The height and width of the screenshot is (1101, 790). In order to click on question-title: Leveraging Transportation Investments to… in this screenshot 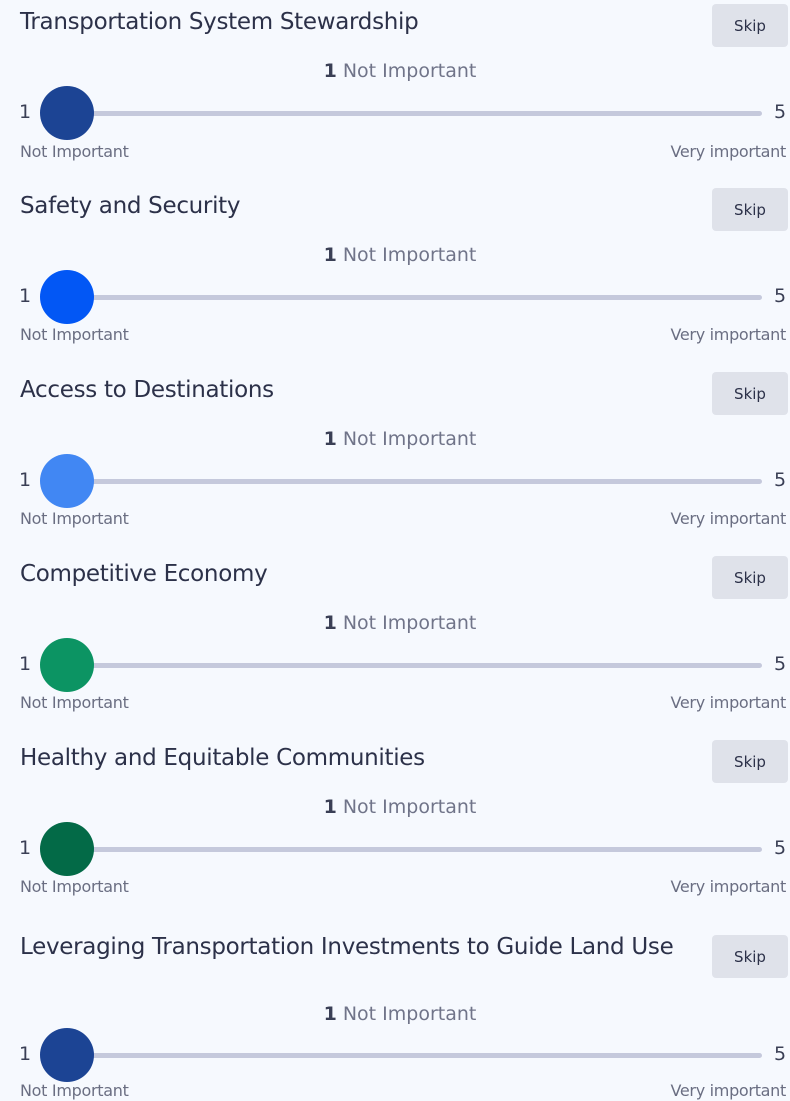, I will do `click(347, 947)`.